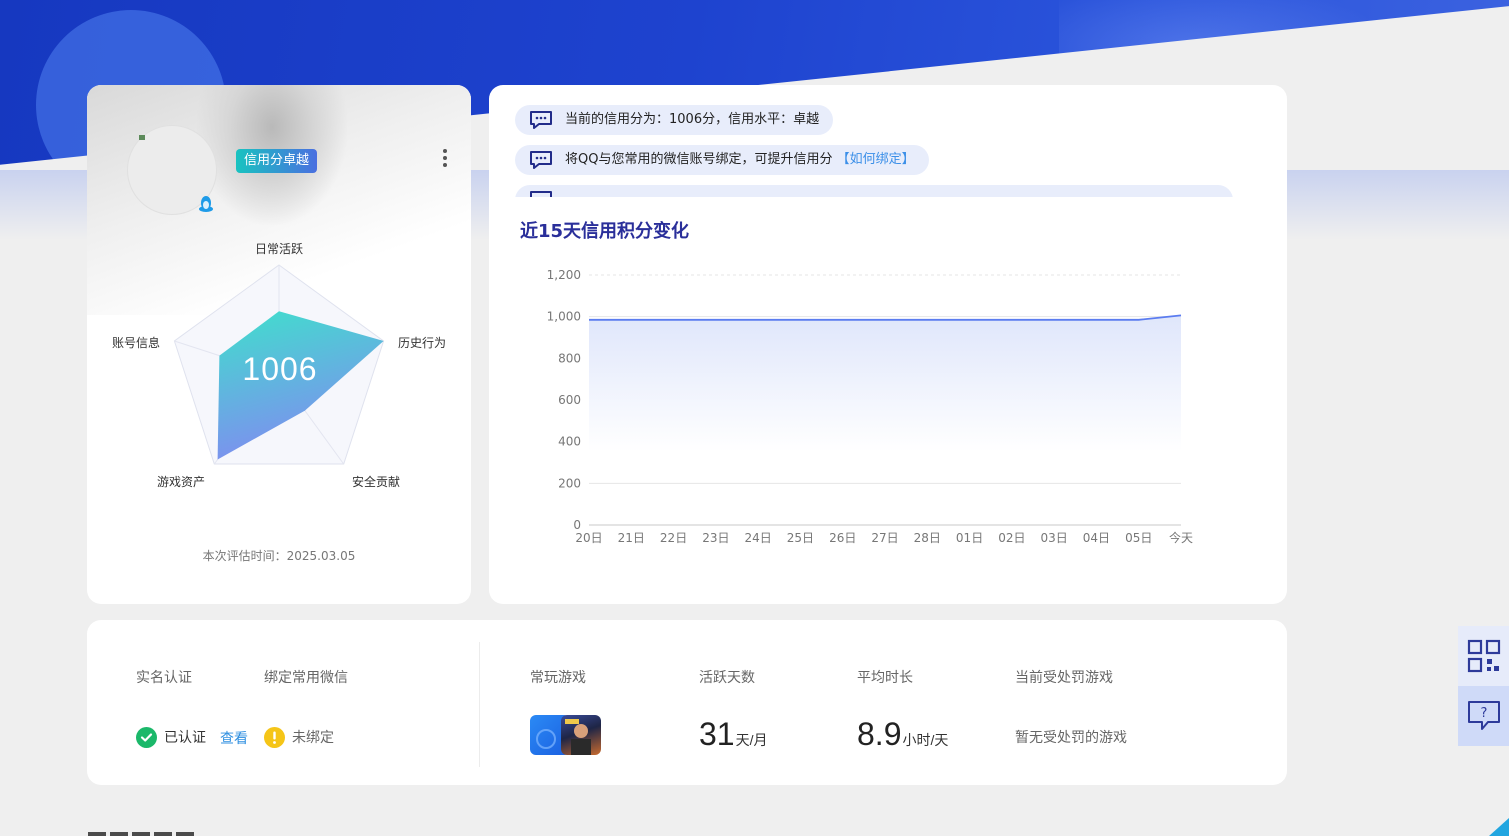  I want to click on radar-label-assets: 游戏资产, so click(181, 482).